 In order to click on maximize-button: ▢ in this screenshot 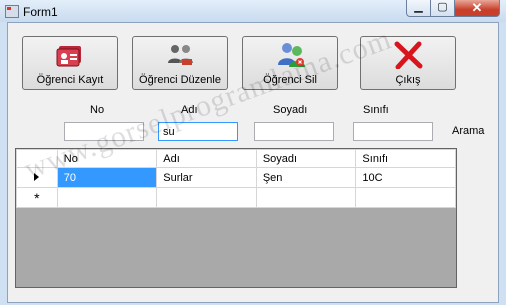, I will do `click(442, 8)`.